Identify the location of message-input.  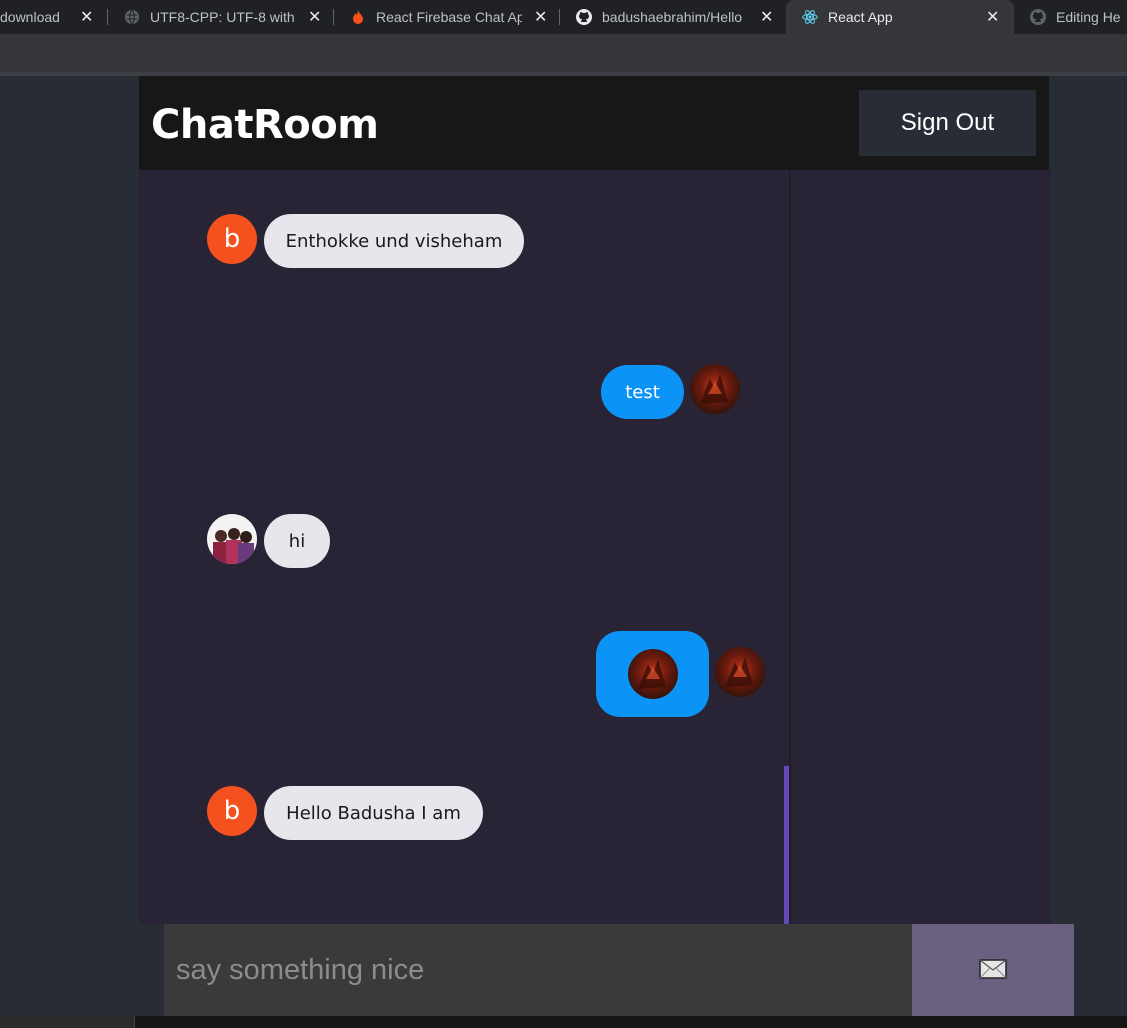
(538, 970).